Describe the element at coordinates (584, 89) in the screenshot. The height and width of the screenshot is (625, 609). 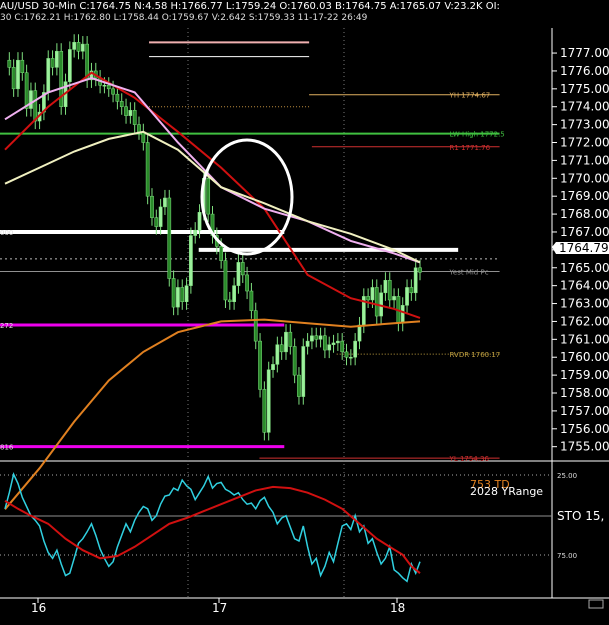
I see `y-tick-label: 1775.00` at that location.